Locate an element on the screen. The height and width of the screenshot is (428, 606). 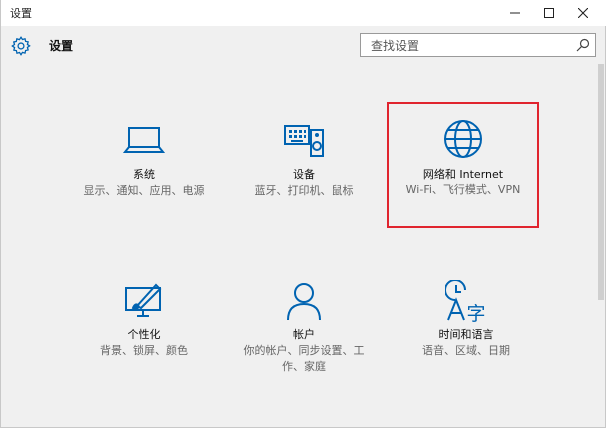
tile-description: 语音、区域、日期 is located at coordinates (466, 350).